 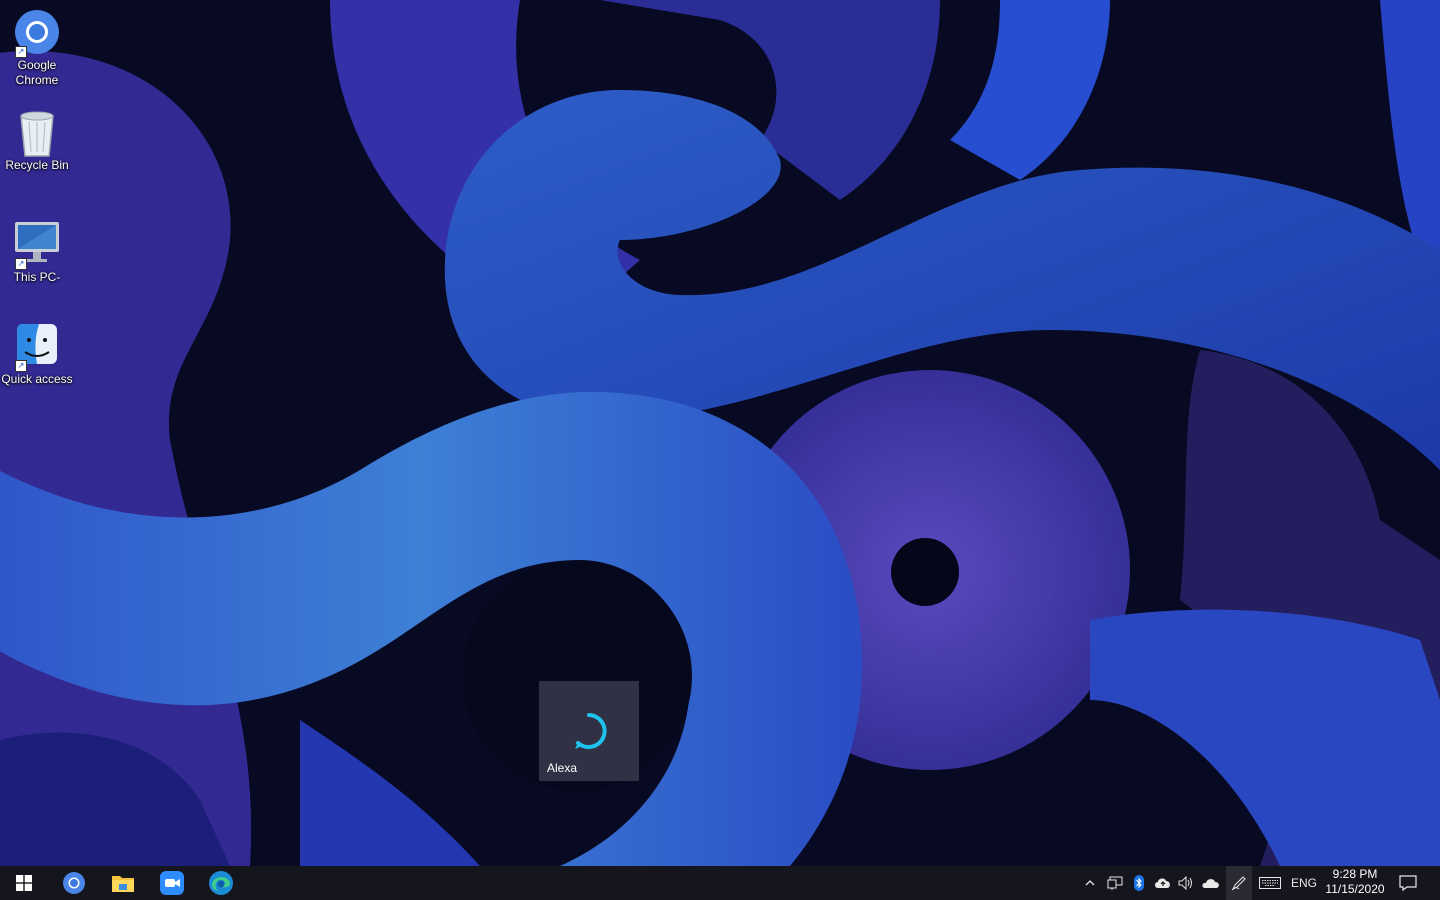 I want to click on keyboard-icon, so click(x=1270, y=883).